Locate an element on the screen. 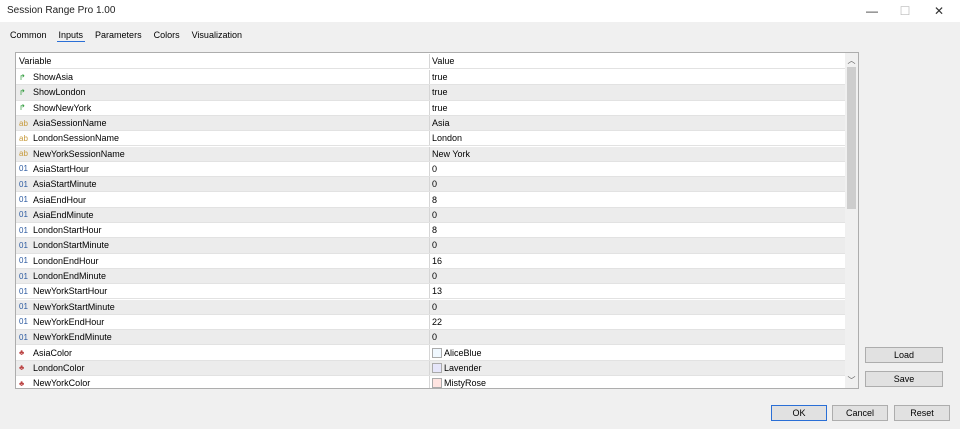 This screenshot has height=429, width=960. variable-value: 22 is located at coordinates (437, 322).